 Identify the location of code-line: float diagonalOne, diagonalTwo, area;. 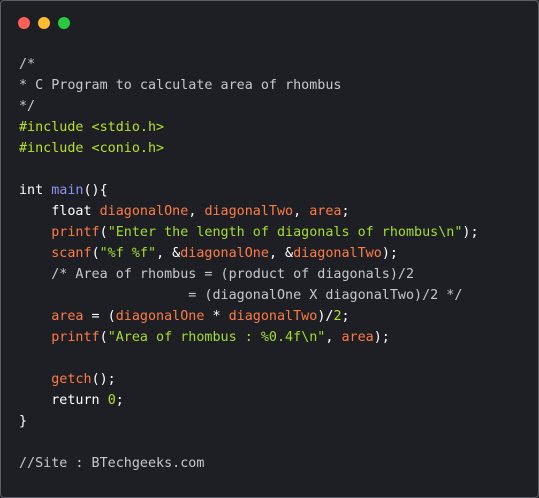
(249, 211).